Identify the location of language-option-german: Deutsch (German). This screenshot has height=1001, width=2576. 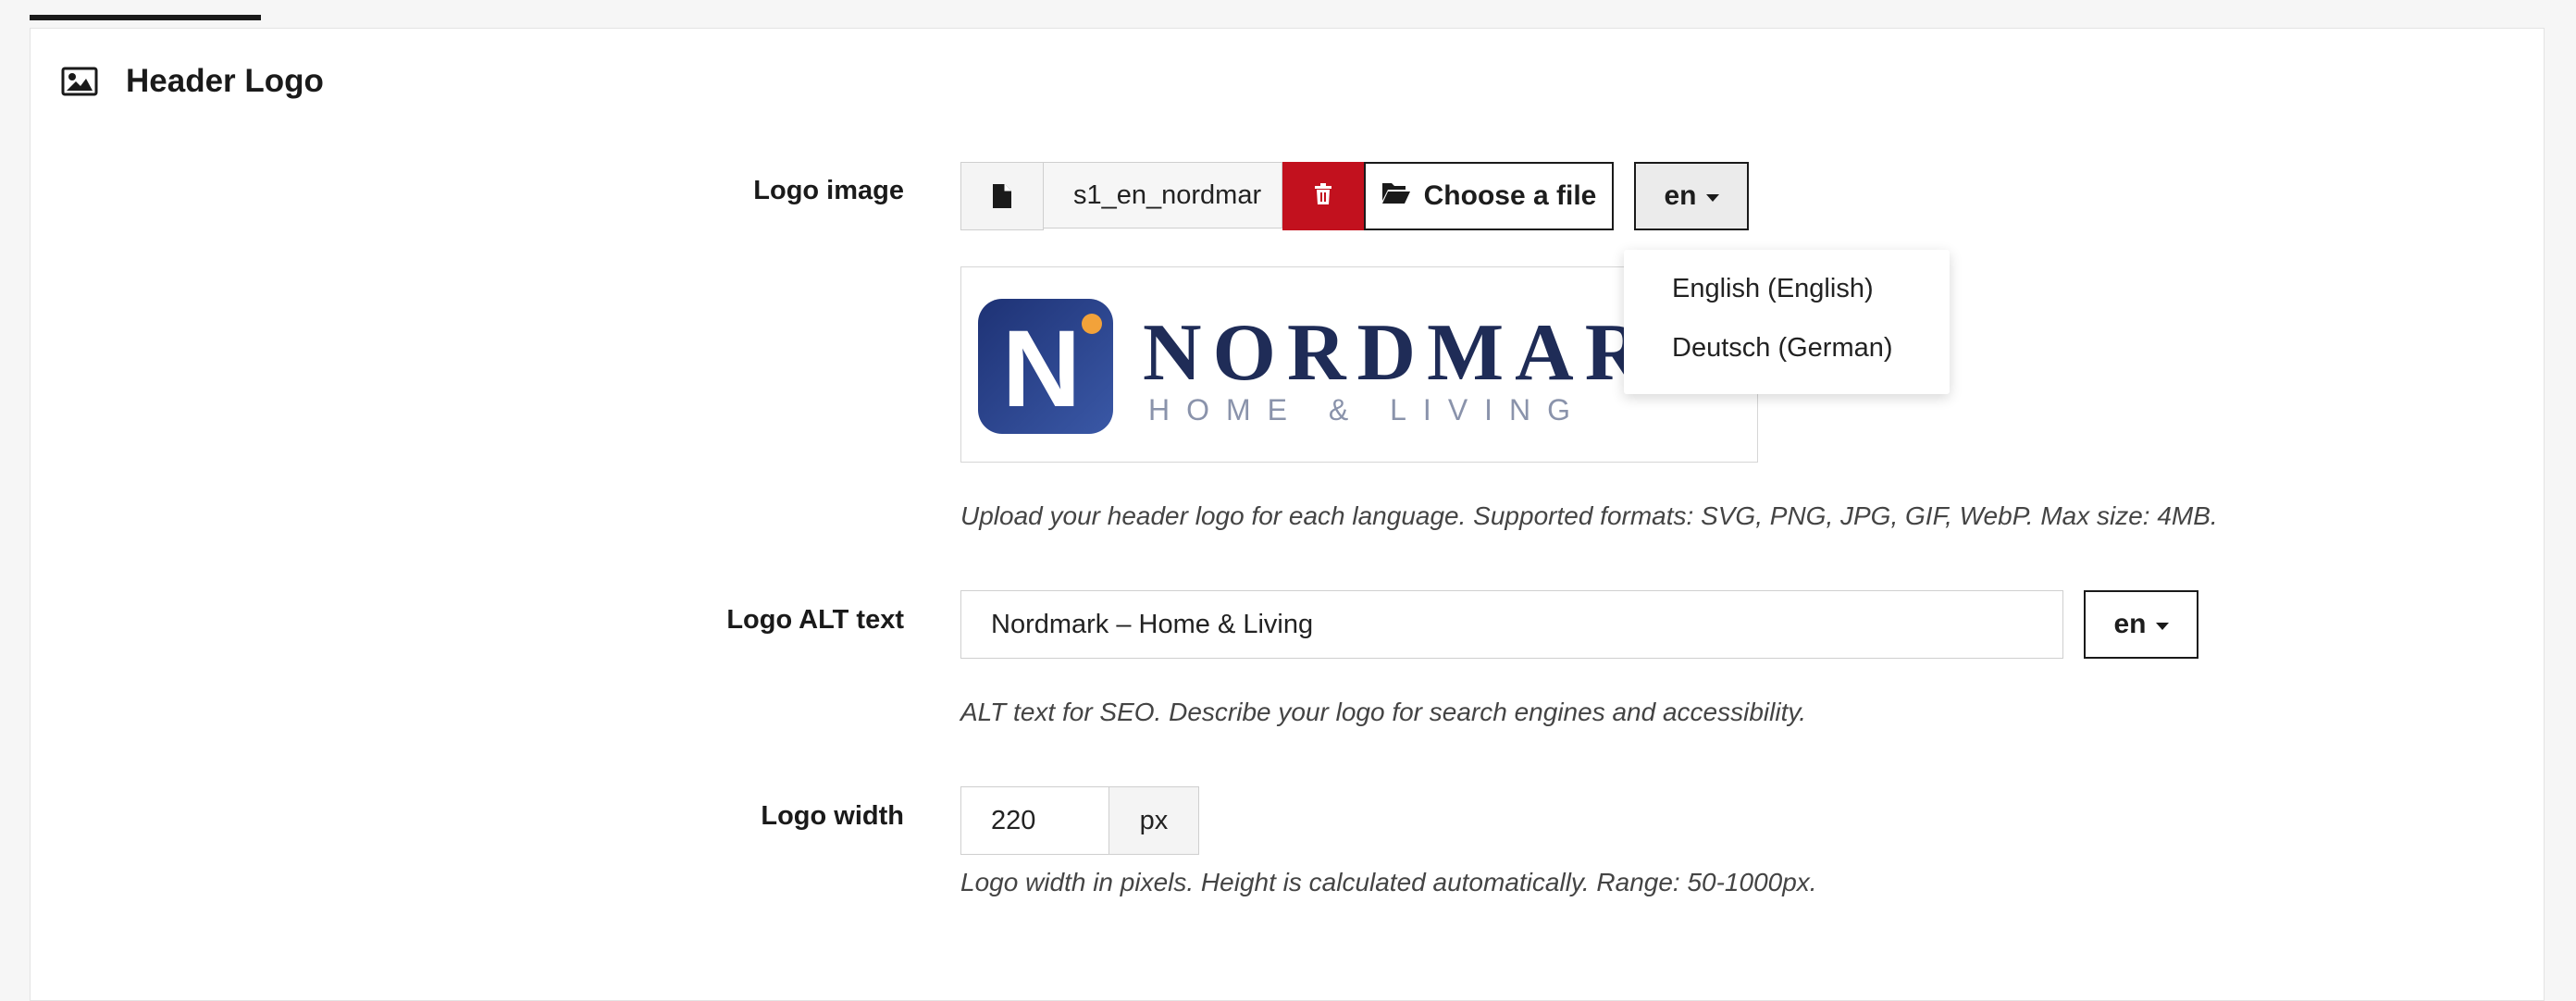
(1783, 348).